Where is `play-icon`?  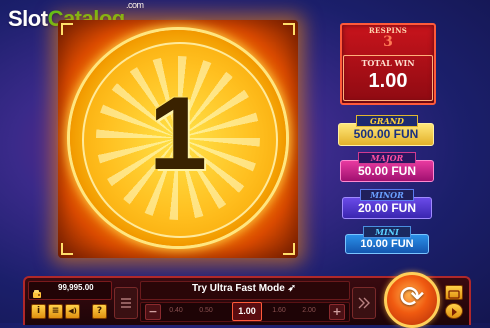 play-icon is located at coordinates (454, 311).